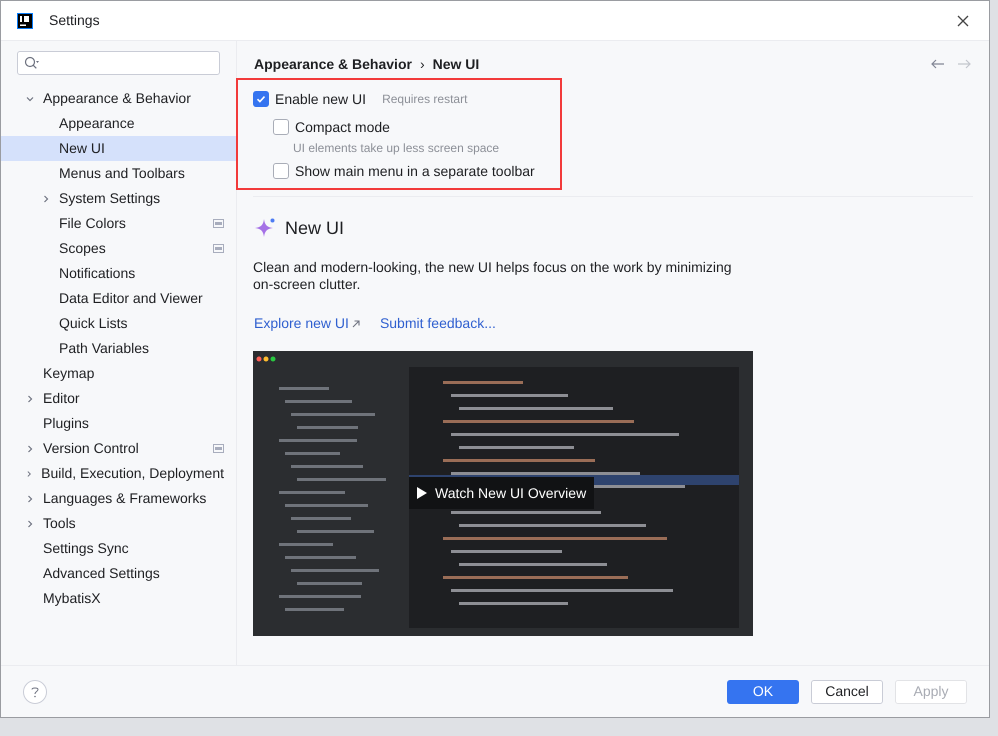  Describe the element at coordinates (118, 198) in the screenshot. I see `sidebar-item: System Settings` at that location.